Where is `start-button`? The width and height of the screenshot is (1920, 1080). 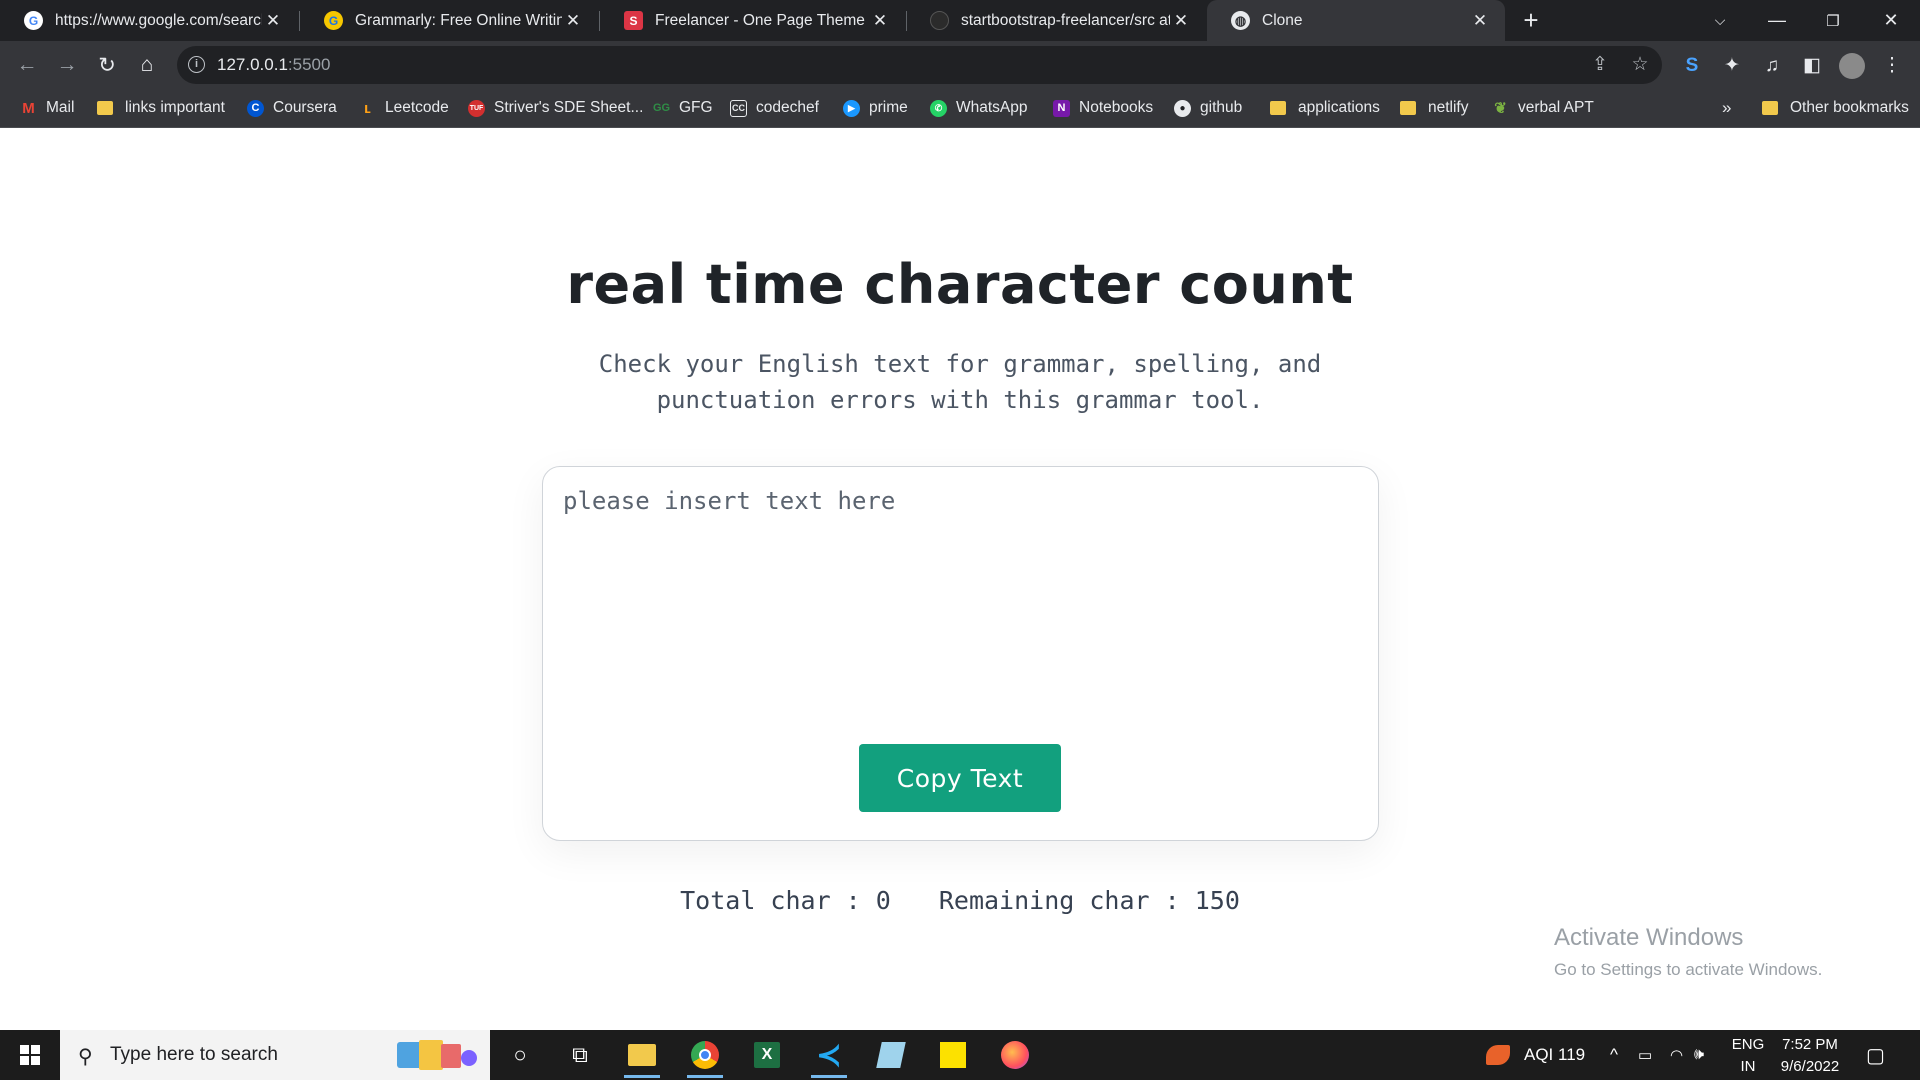 start-button is located at coordinates (30, 1055).